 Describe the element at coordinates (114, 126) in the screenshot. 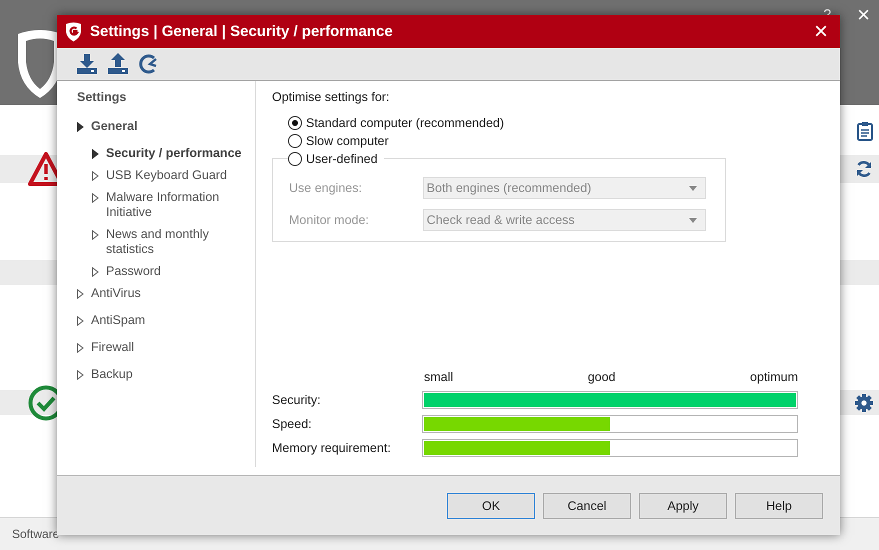

I see `tree-item: General` at that location.